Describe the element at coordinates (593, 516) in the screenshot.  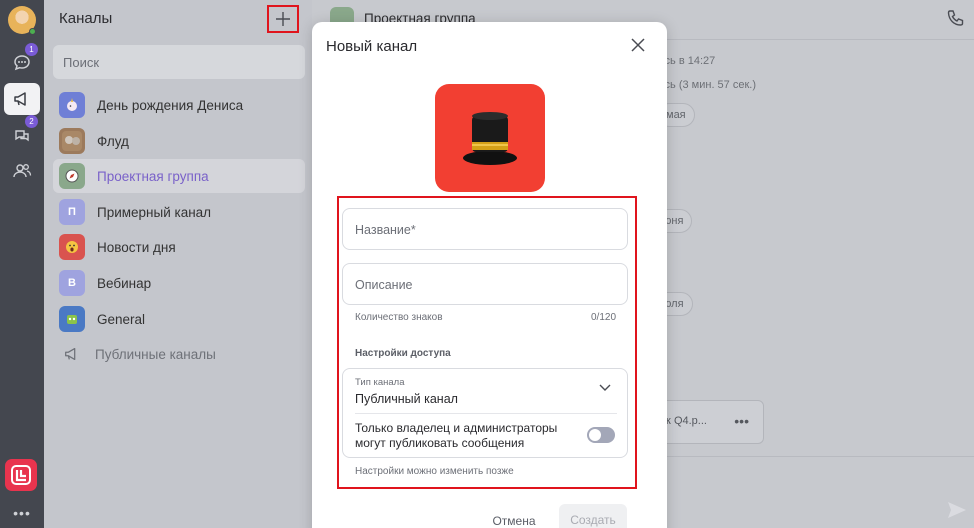
I see `create-button: Создать` at that location.